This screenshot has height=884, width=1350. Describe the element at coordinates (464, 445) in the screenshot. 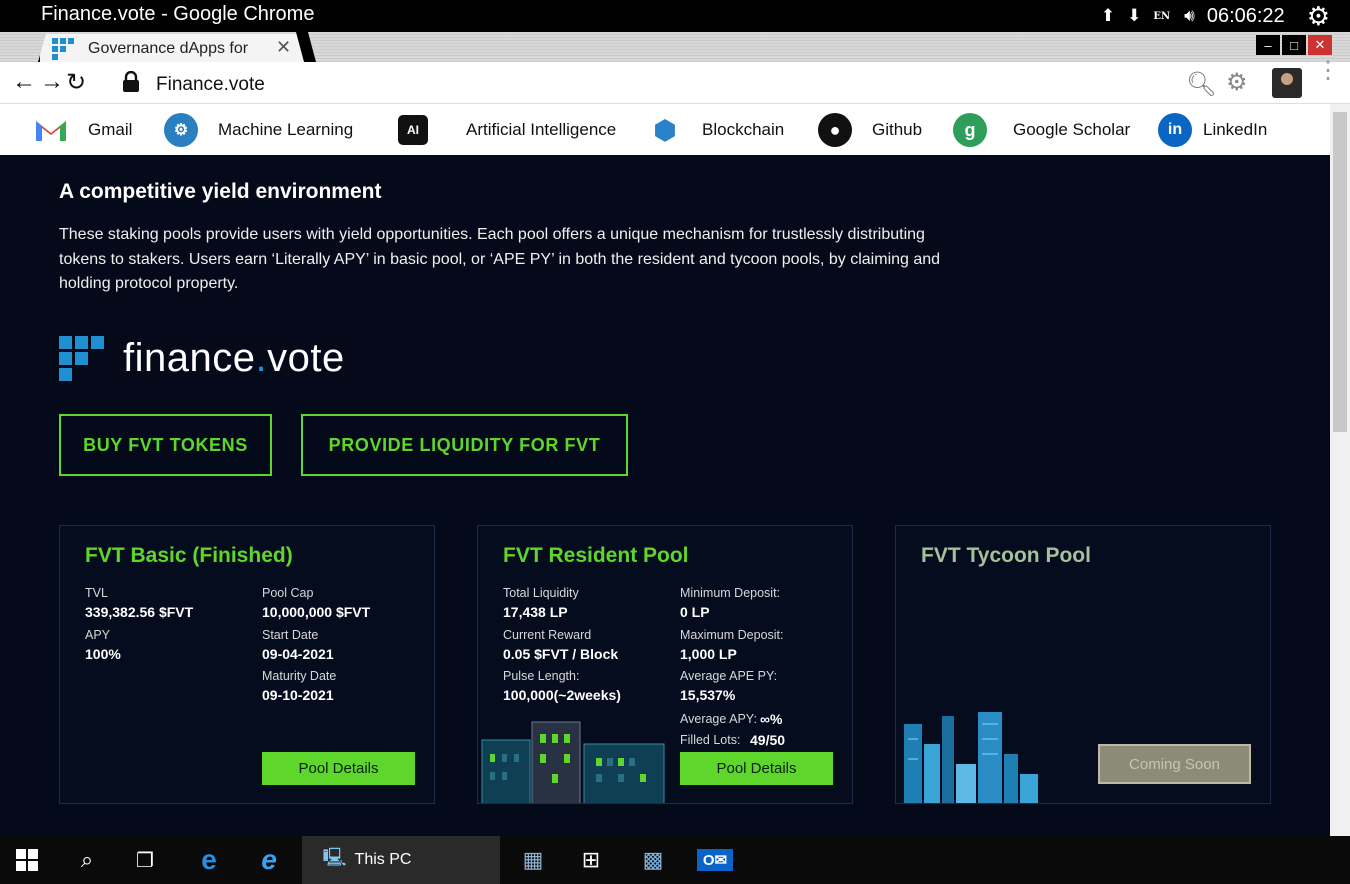

I see `provide-liquidity-button: PROVIDE LIQUIDITY FOR FVT` at that location.